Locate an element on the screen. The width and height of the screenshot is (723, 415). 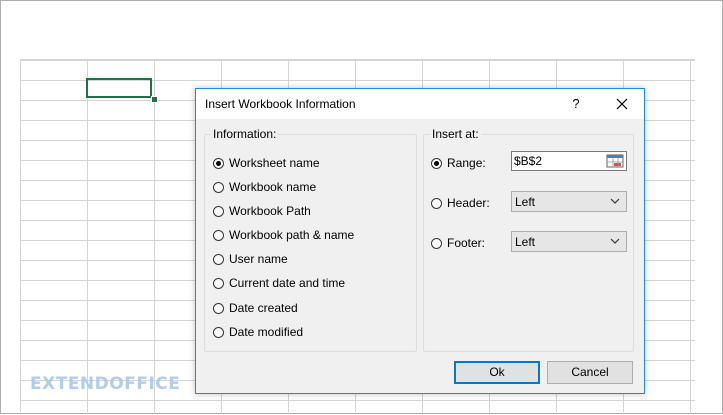
range-select-icon is located at coordinates (615, 161).